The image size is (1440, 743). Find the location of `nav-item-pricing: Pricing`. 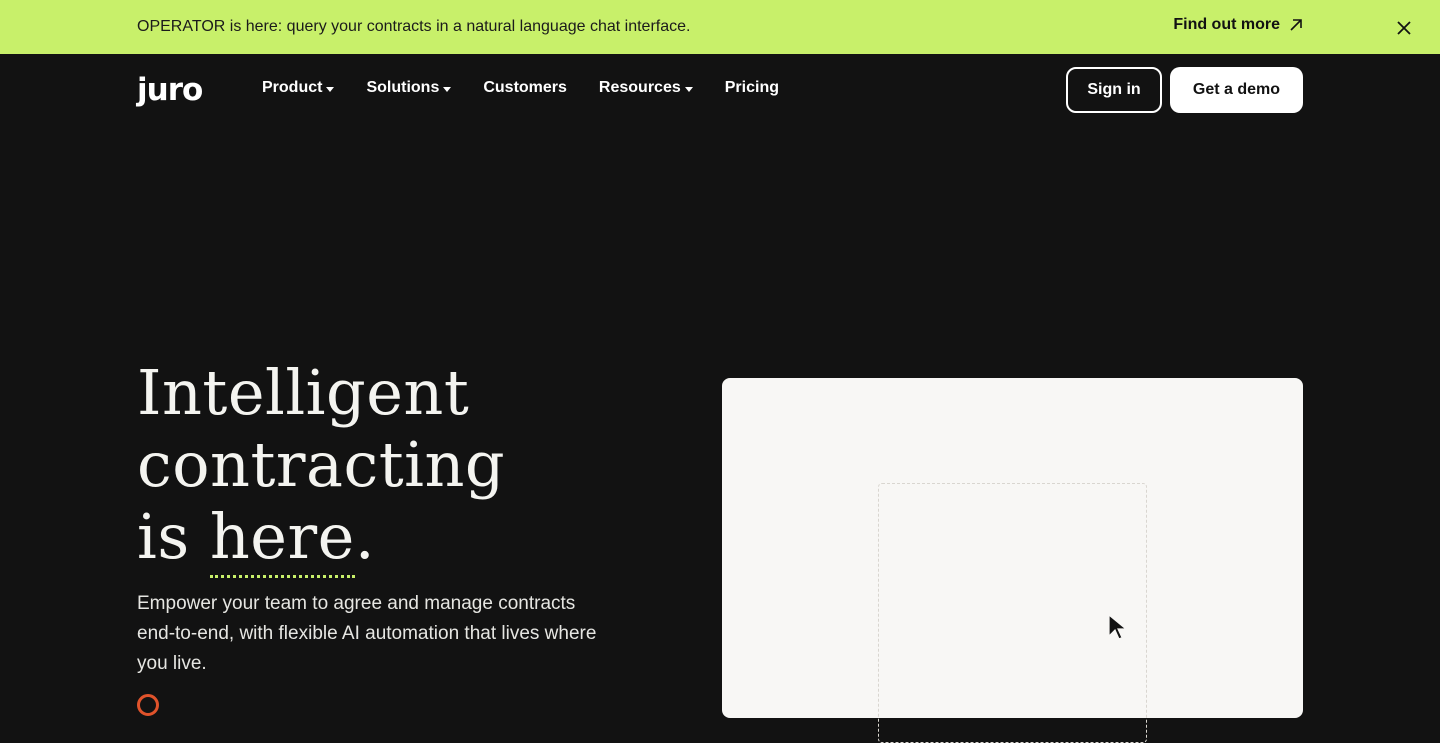

nav-item-pricing: Pricing is located at coordinates (752, 88).